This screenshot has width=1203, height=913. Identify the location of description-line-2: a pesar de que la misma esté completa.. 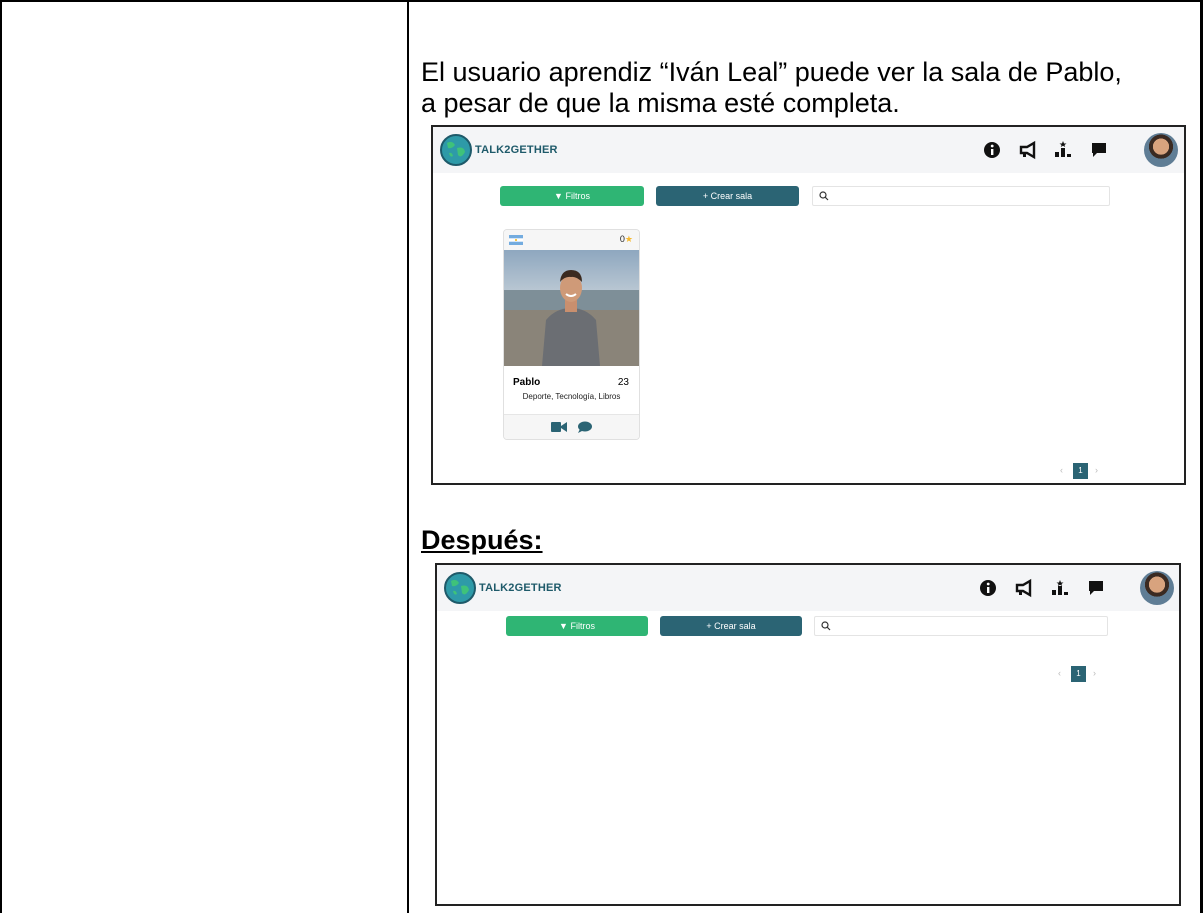
(660, 103).